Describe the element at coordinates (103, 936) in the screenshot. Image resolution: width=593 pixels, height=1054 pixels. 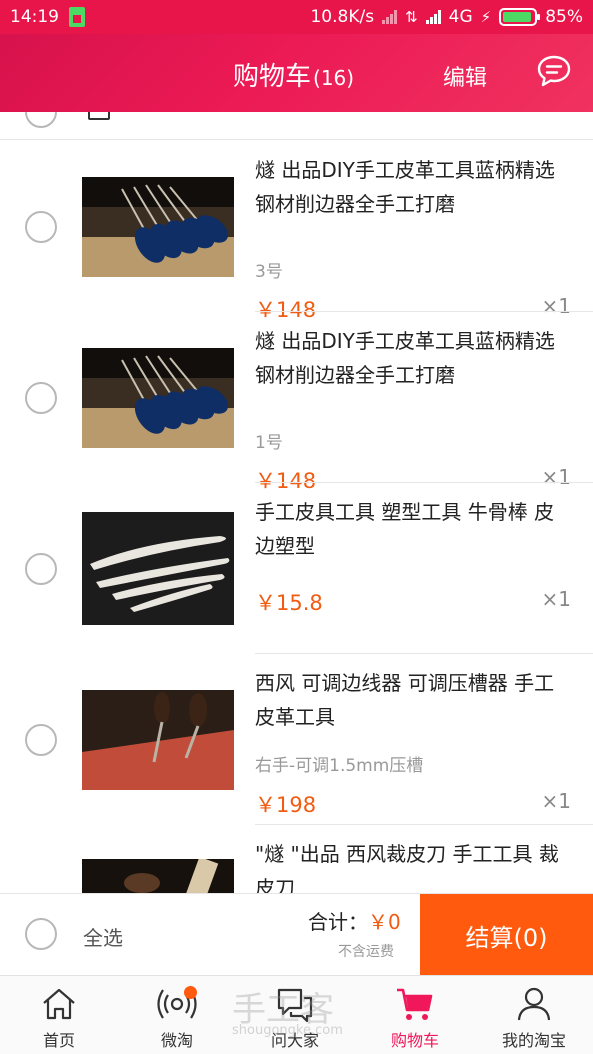
I see `select-all-label: 全选` at that location.